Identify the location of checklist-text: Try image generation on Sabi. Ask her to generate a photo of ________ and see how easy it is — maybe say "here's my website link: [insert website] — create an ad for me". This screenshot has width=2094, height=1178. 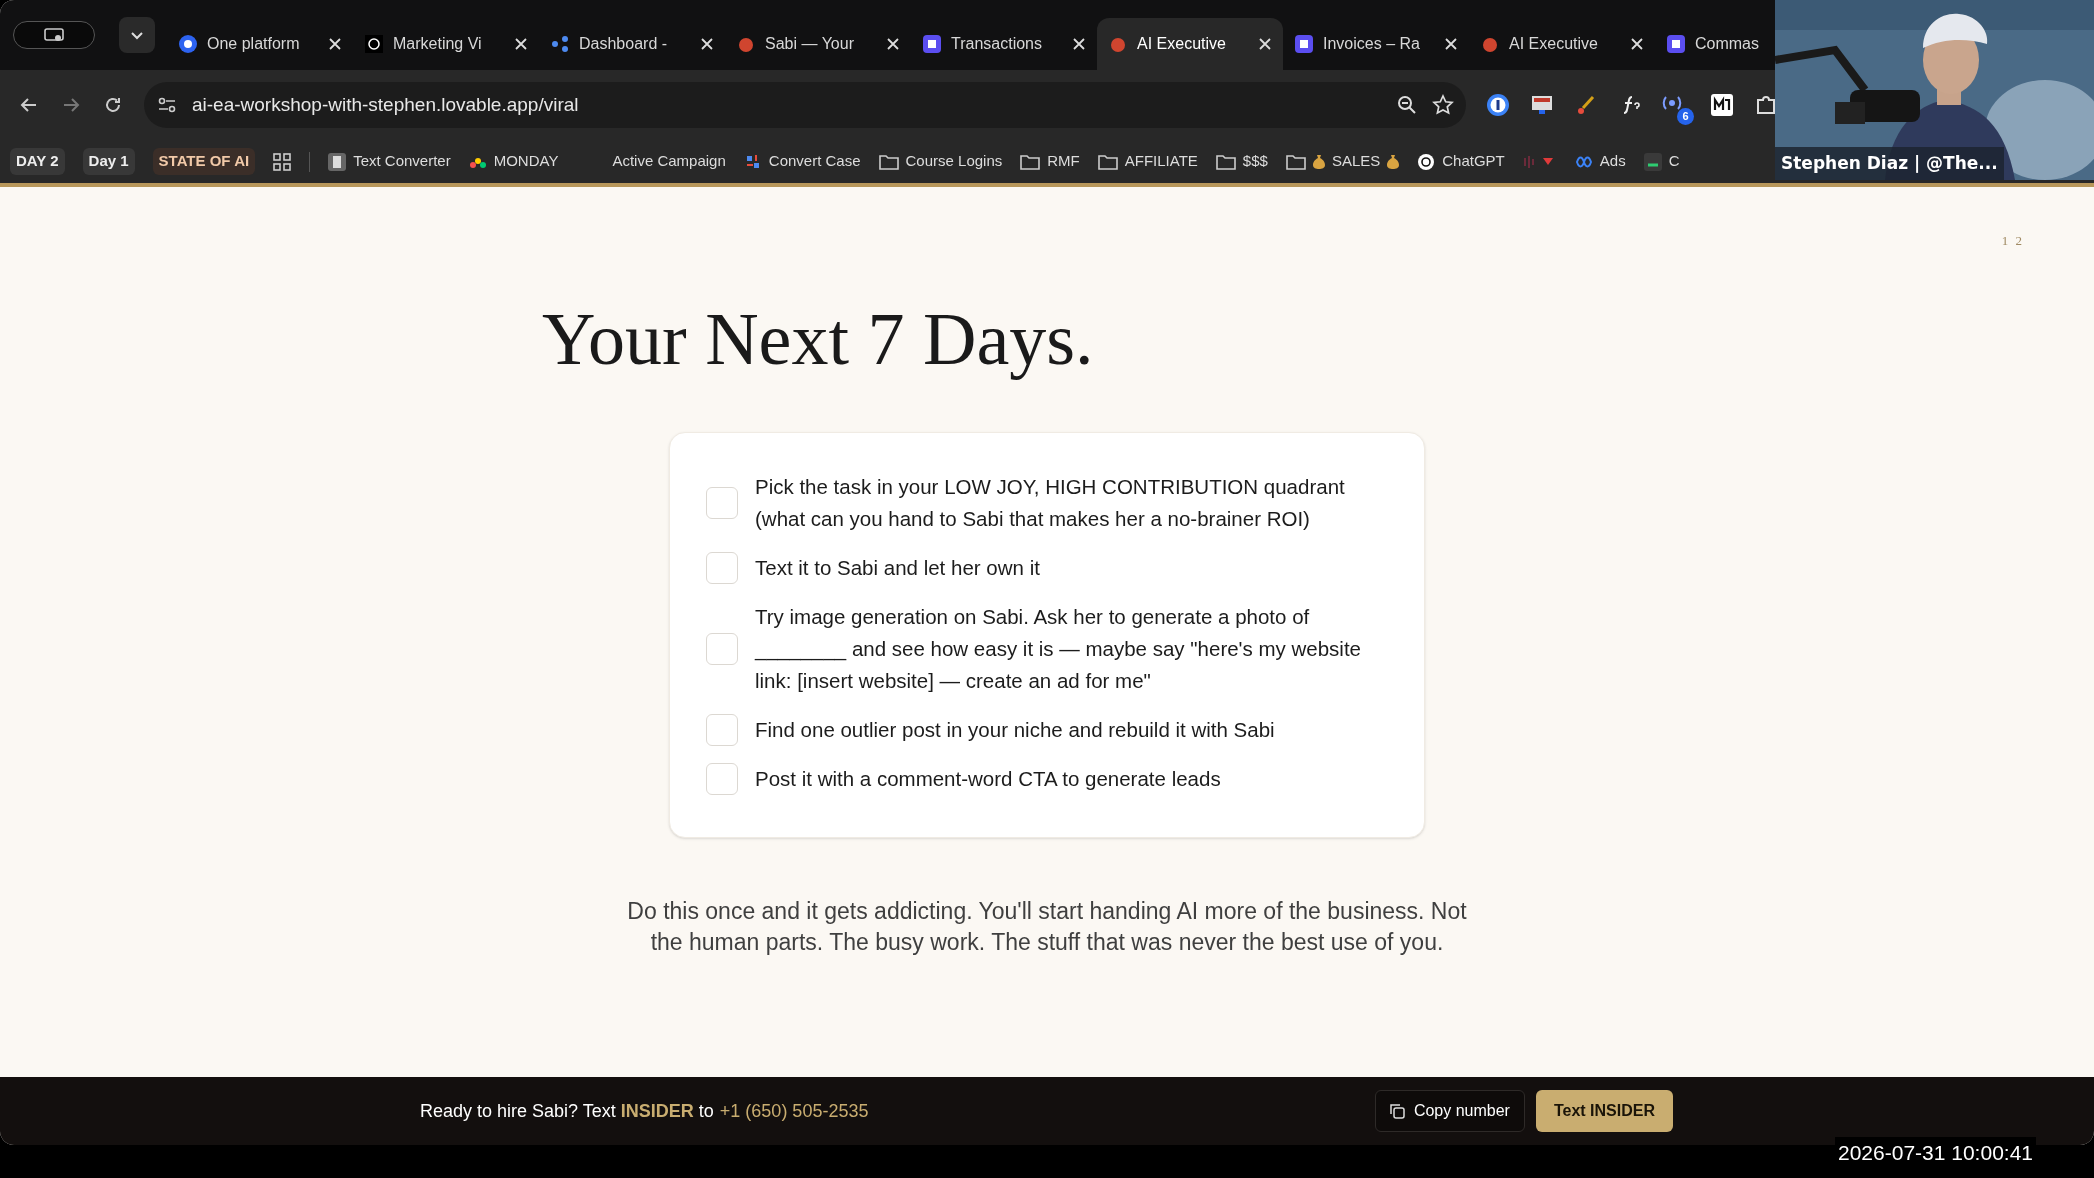
(1058, 649).